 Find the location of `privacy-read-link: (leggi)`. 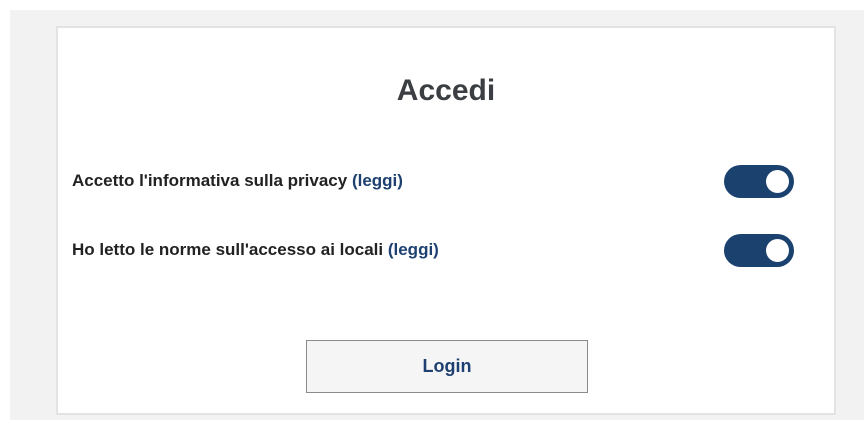

privacy-read-link: (leggi) is located at coordinates (377, 180).